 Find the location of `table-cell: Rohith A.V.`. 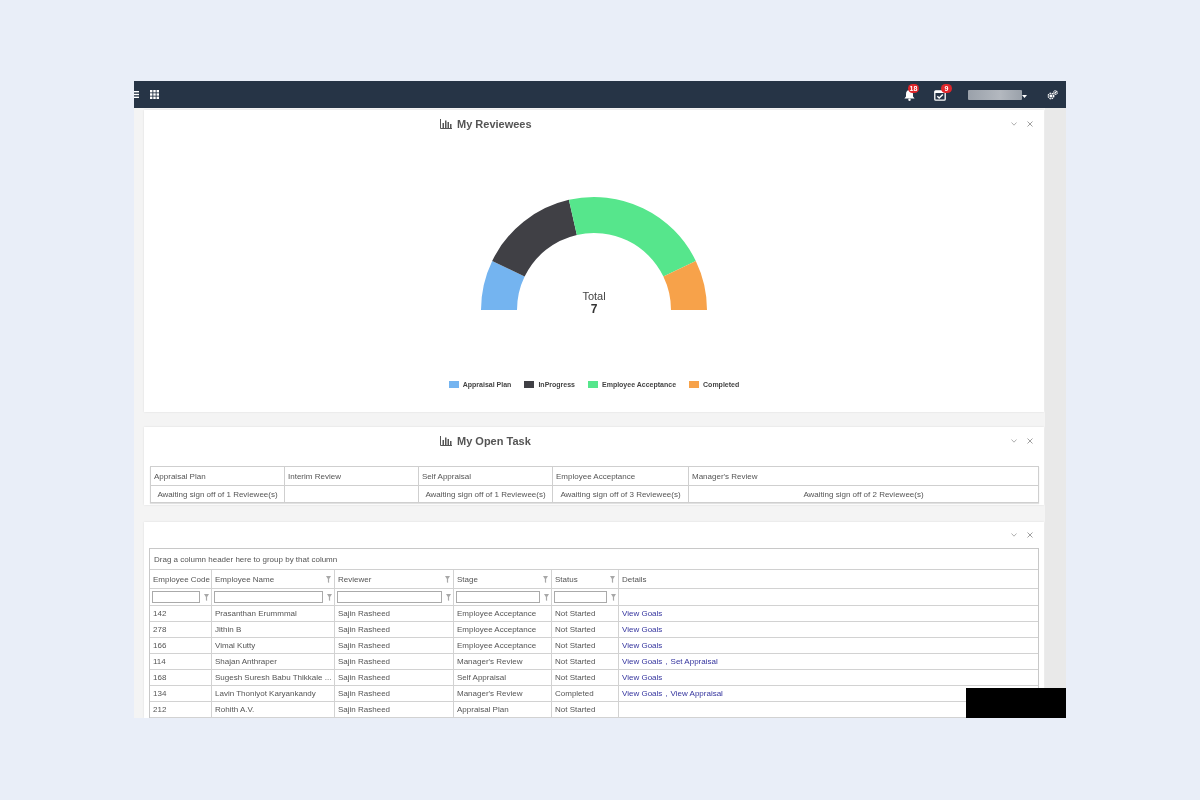

table-cell: Rohith A.V. is located at coordinates (273, 709).